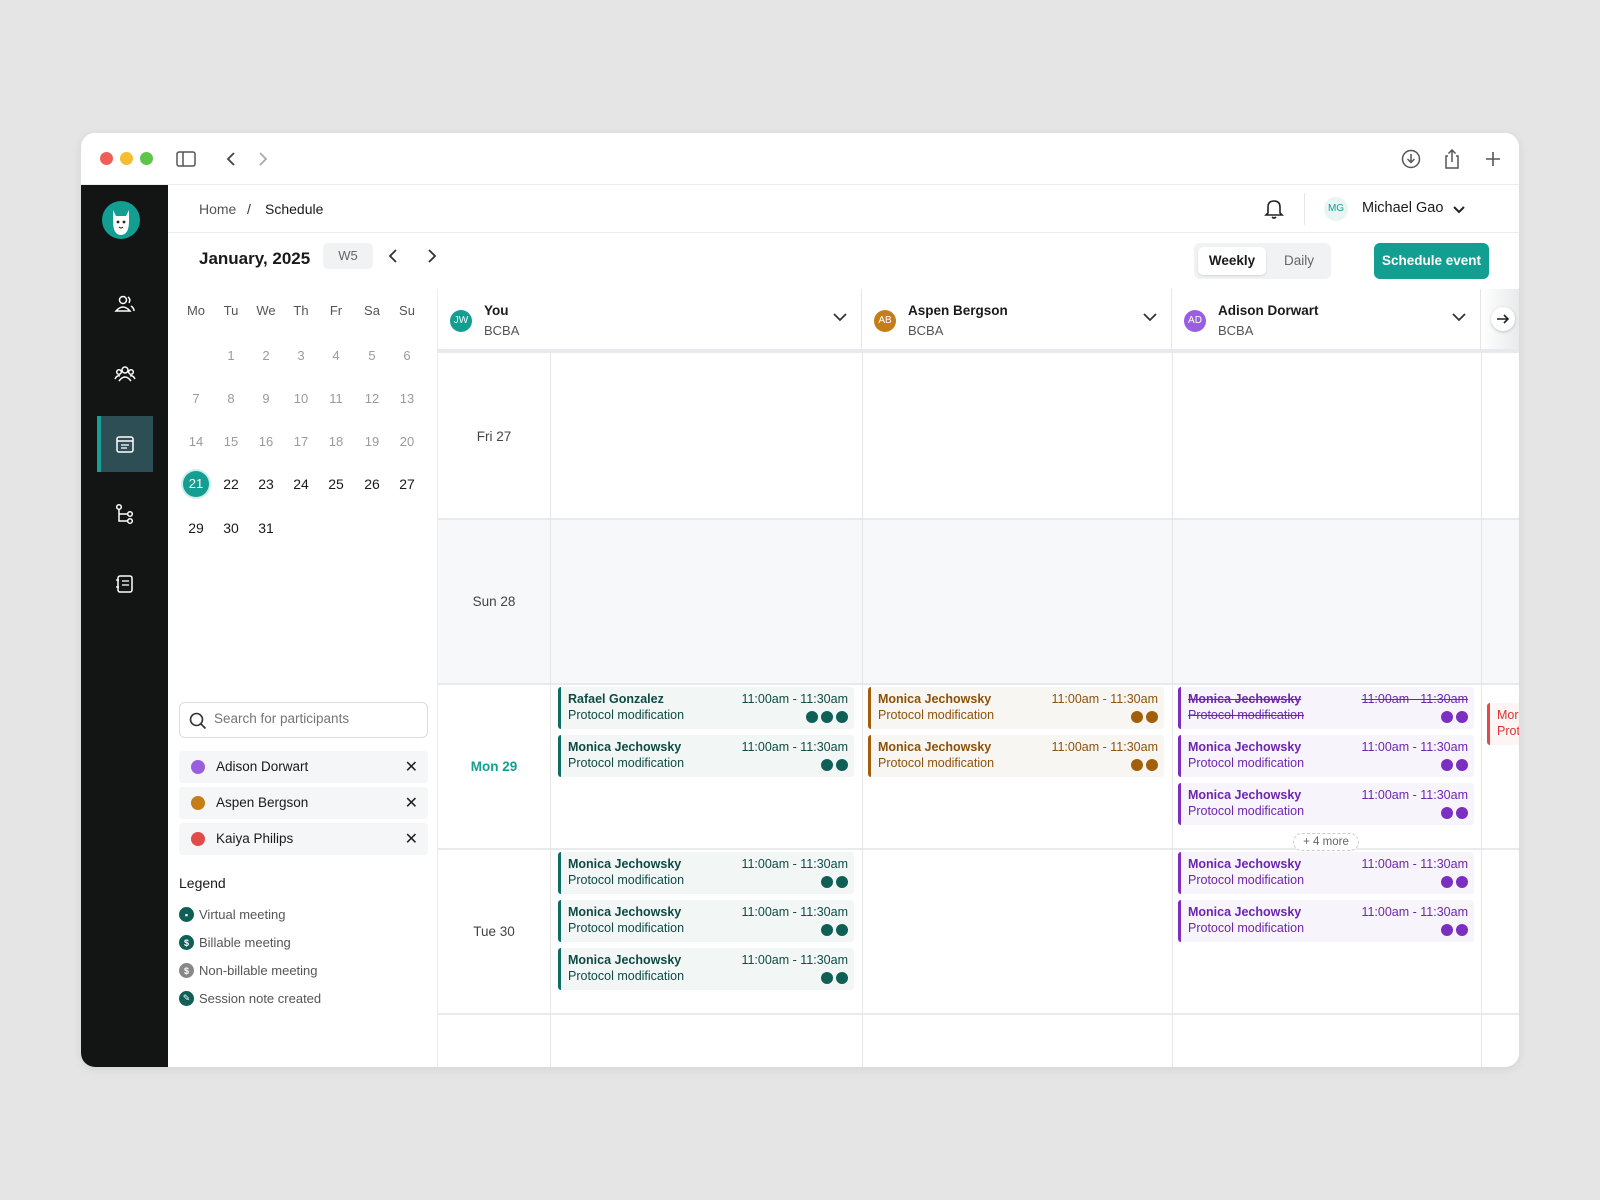  Describe the element at coordinates (1431, 261) in the screenshot. I see `schedule-event-button: Schedule event` at that location.